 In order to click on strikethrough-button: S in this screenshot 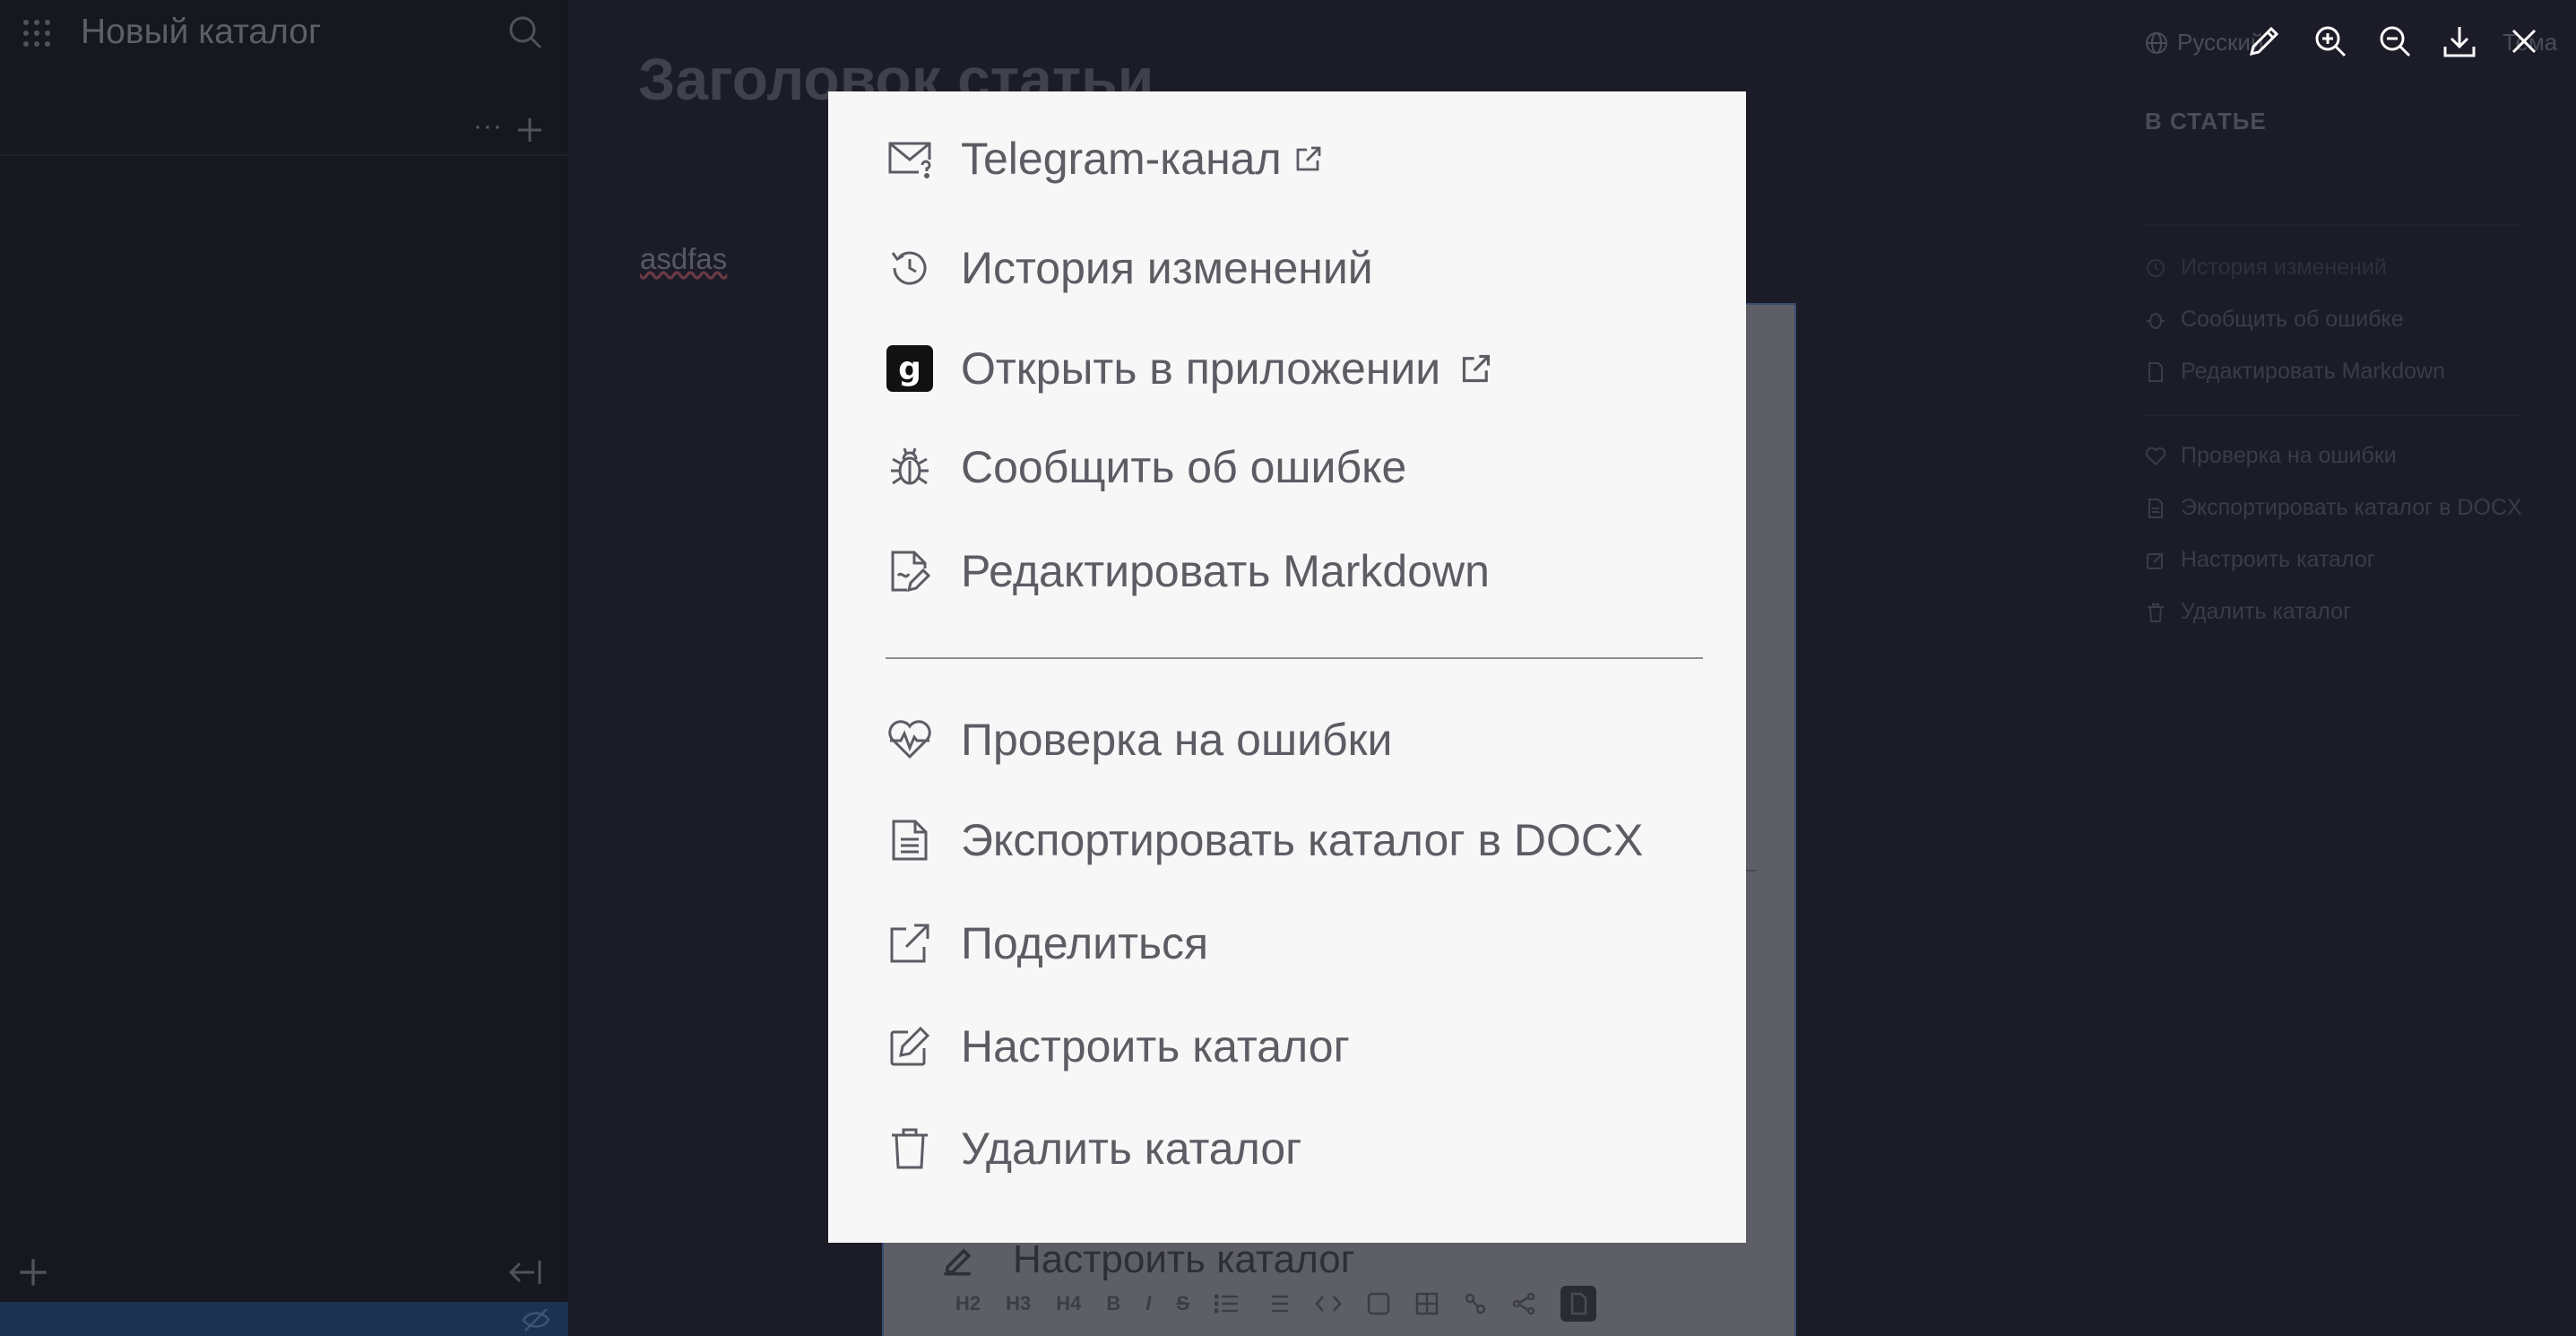, I will do `click(1182, 1303)`.